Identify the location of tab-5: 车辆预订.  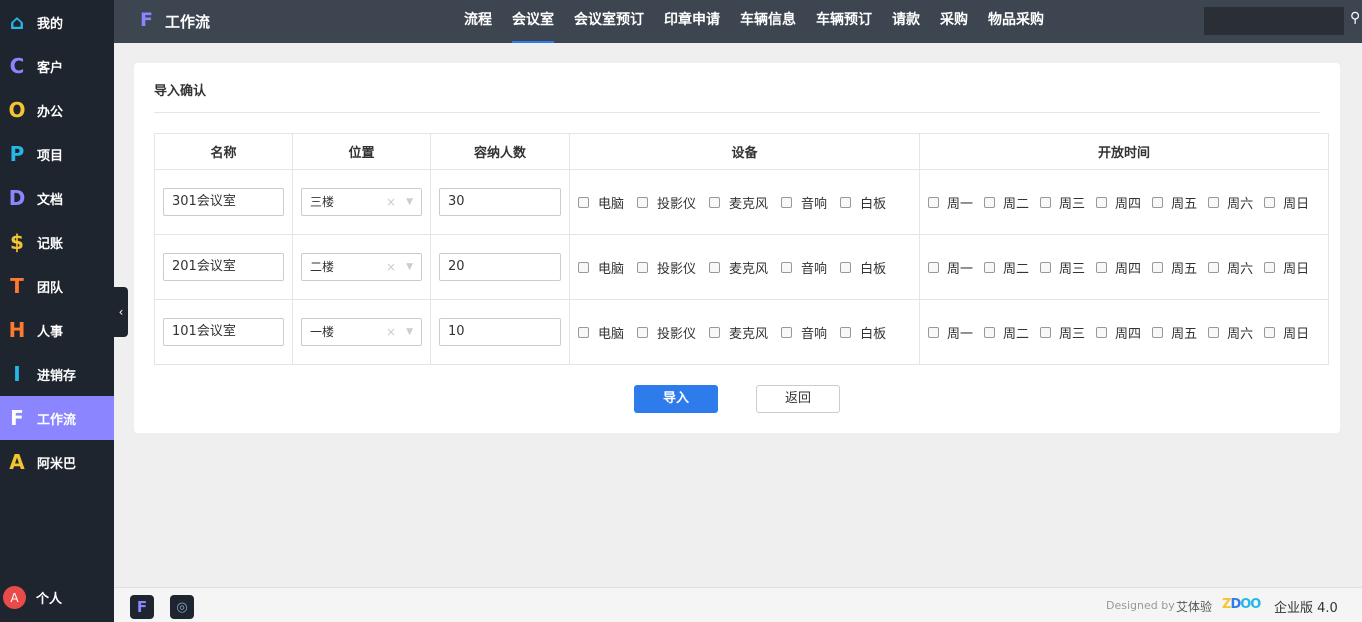
(844, 21).